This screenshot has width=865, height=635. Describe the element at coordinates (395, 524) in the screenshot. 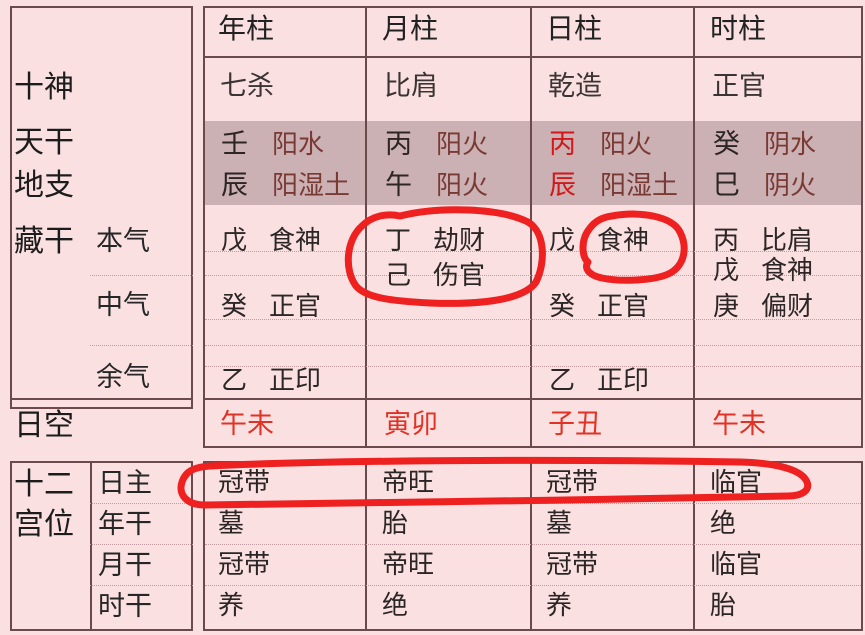

I see `palace-r1-c1: 胎` at that location.